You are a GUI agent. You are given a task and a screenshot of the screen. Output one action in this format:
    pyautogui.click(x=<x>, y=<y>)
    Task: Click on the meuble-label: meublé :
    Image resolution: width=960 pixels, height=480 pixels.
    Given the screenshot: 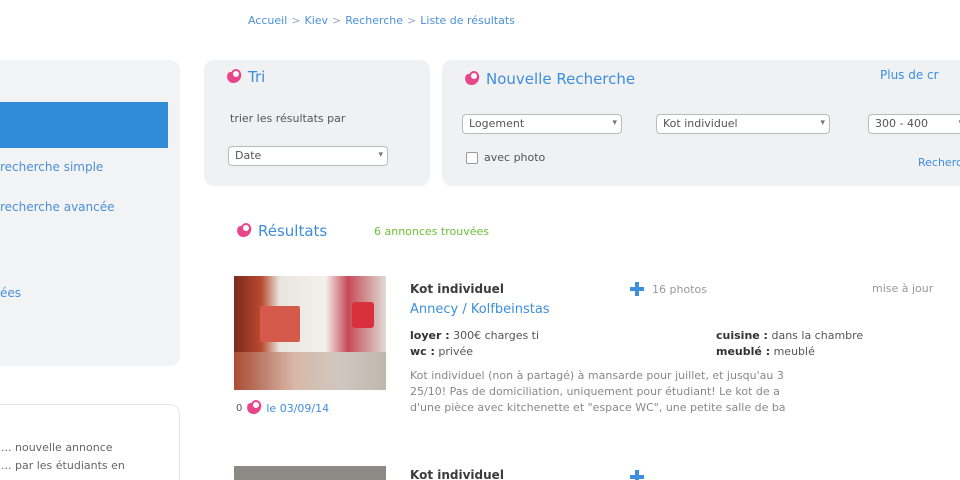 What is the action you would take?
    pyautogui.click(x=743, y=351)
    